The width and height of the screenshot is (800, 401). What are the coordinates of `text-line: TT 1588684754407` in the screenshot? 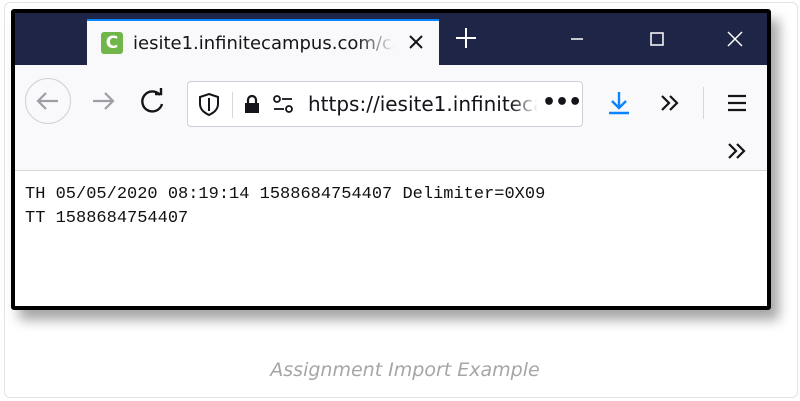 It's located at (107, 218).